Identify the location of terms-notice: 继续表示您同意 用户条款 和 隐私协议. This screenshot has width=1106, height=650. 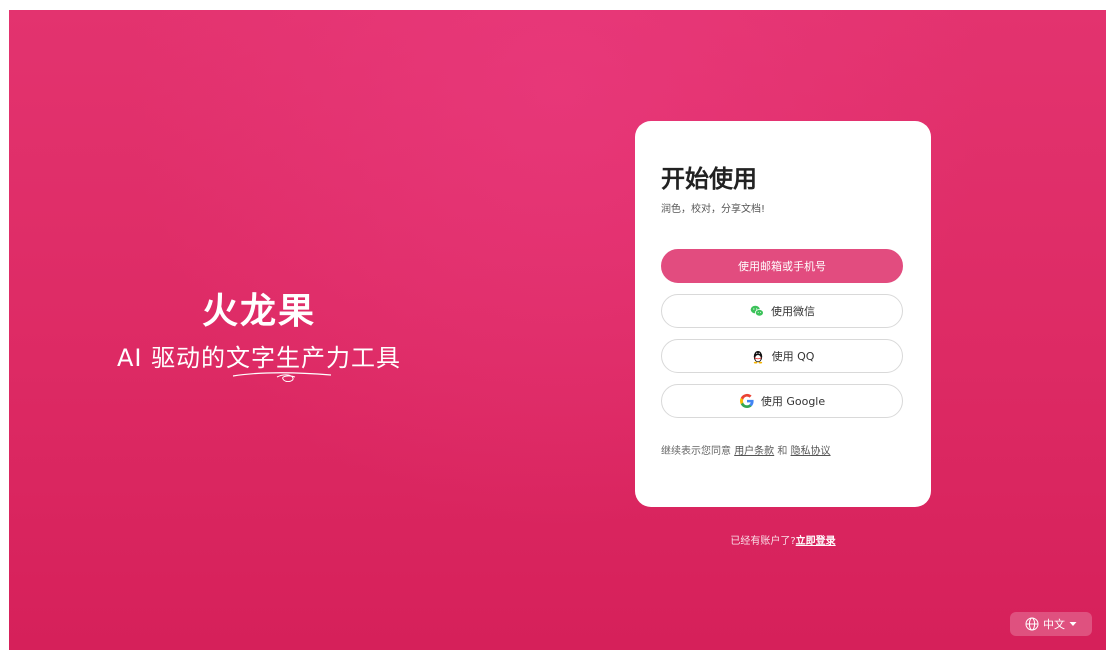
(746, 449).